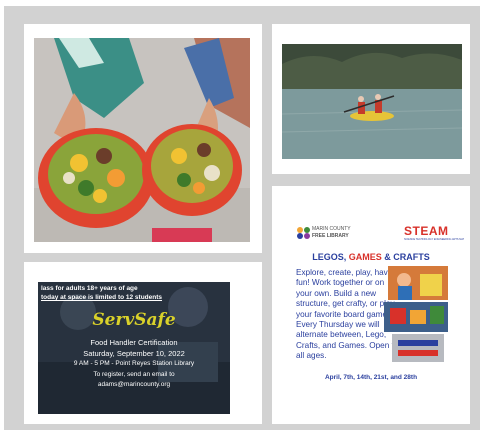  I want to click on kayak-card, so click(371, 99).